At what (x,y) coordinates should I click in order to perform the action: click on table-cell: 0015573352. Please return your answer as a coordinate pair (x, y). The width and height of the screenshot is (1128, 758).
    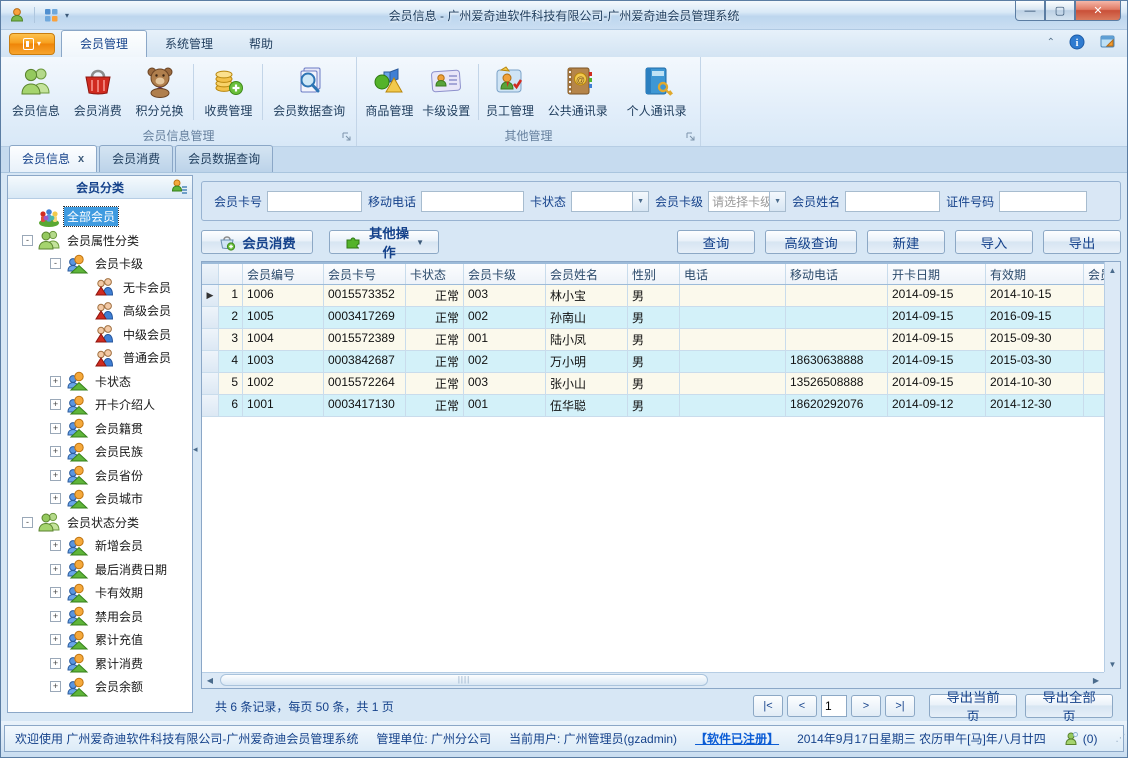
    Looking at the image, I should click on (365, 295).